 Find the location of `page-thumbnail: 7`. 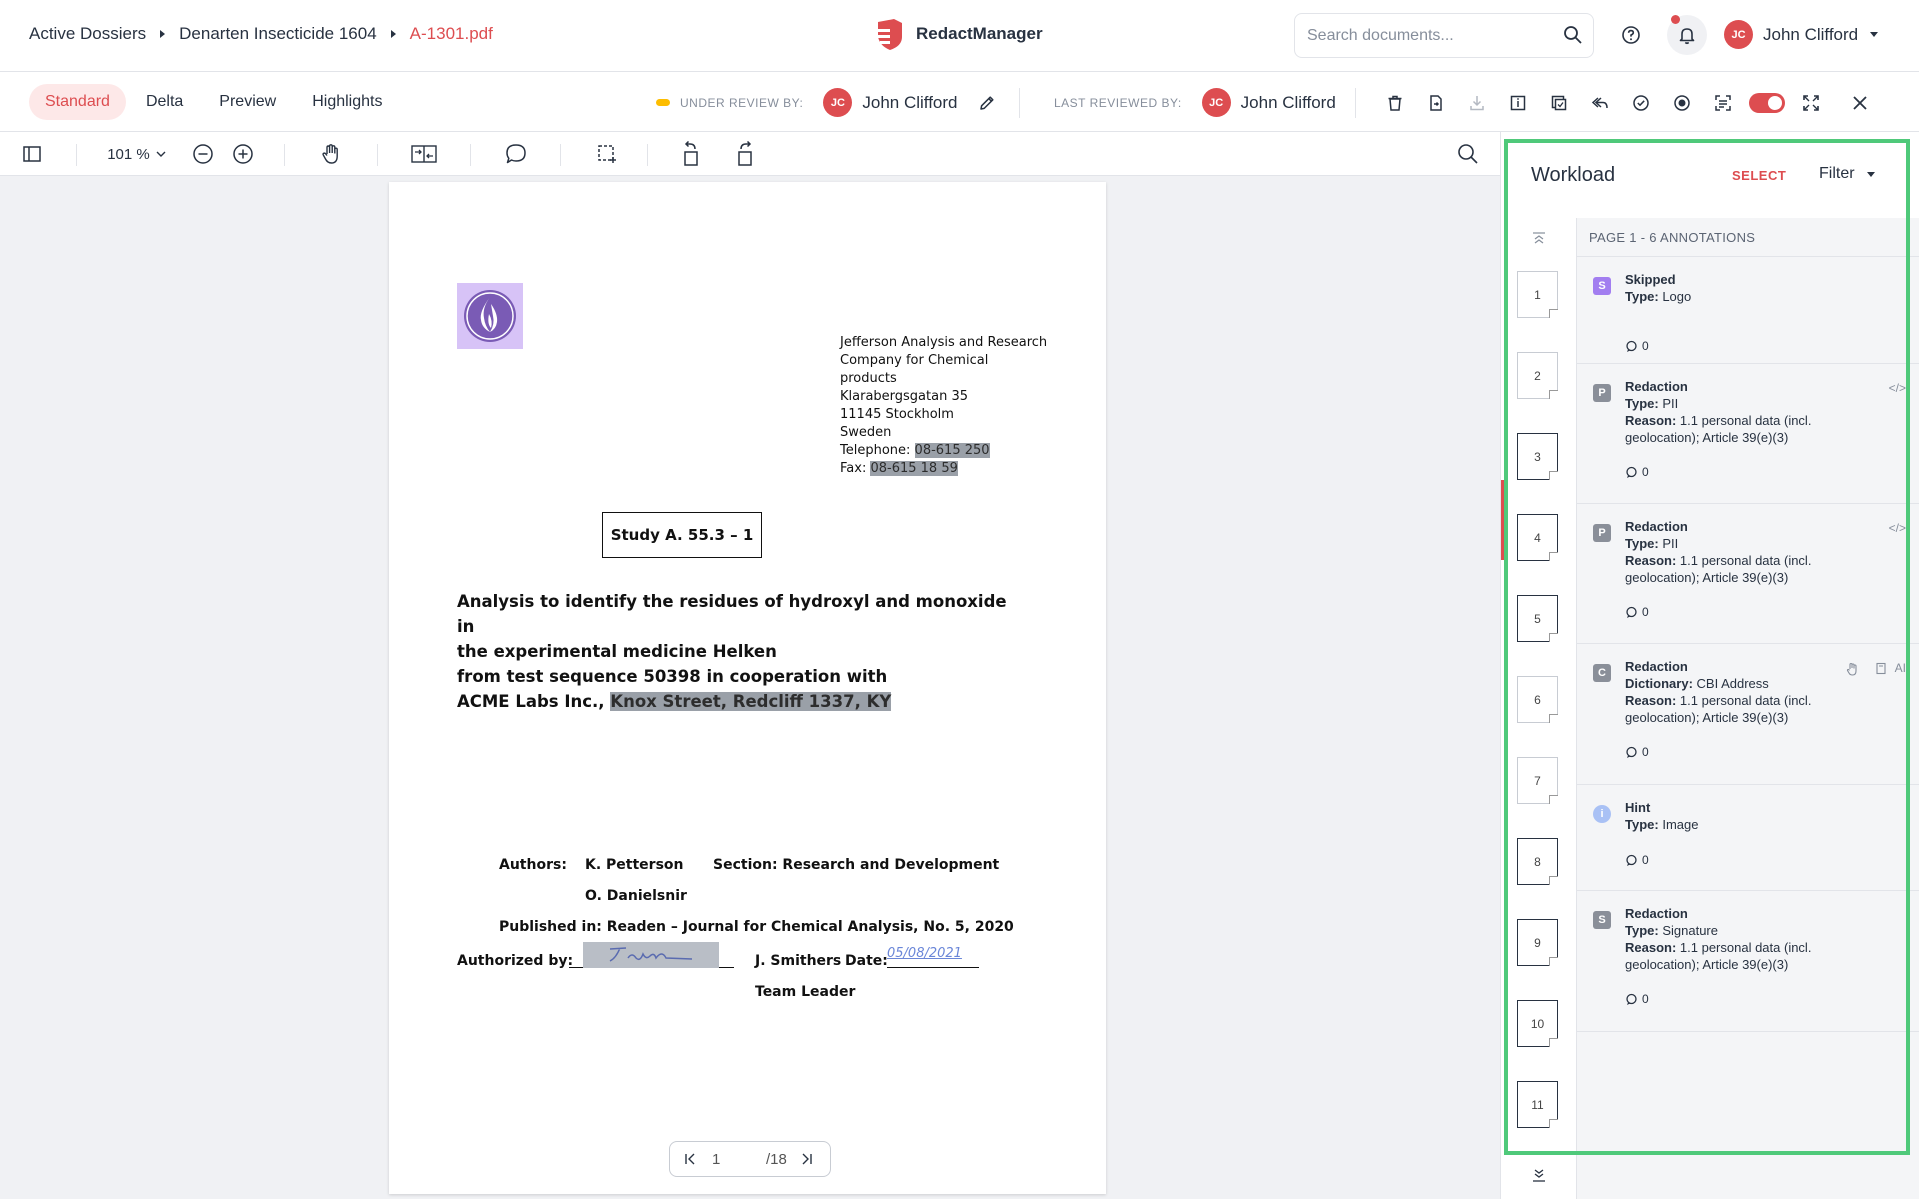

page-thumbnail: 7 is located at coordinates (1537, 780).